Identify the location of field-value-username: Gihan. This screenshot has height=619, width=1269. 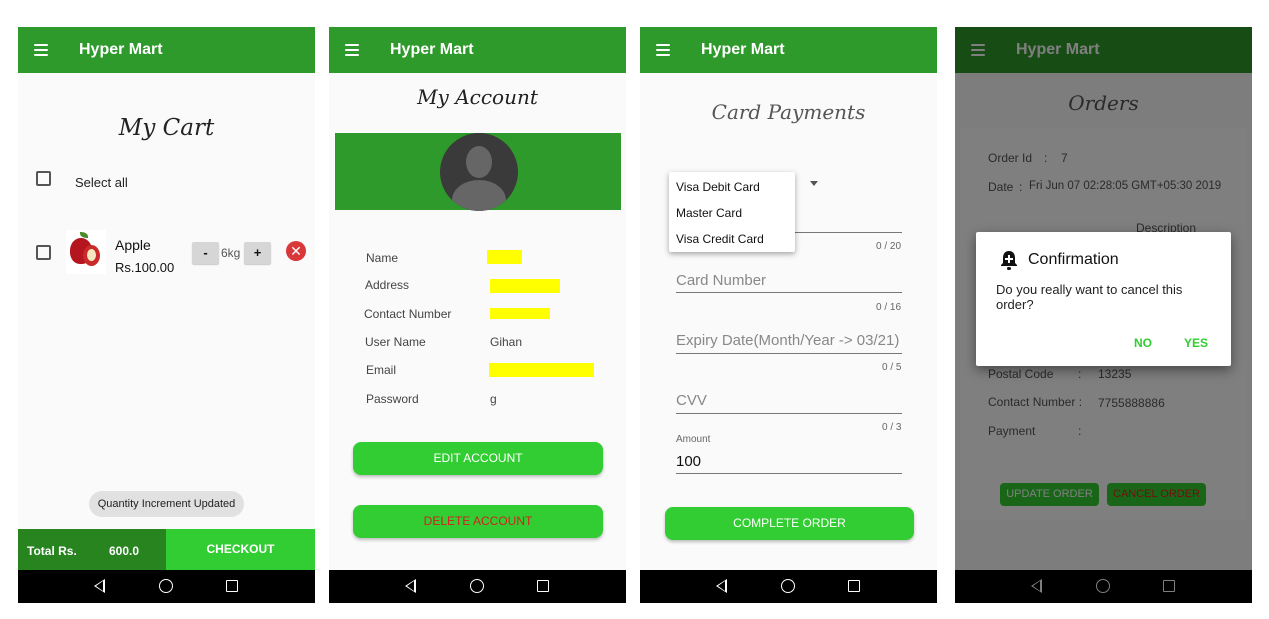
(506, 342).